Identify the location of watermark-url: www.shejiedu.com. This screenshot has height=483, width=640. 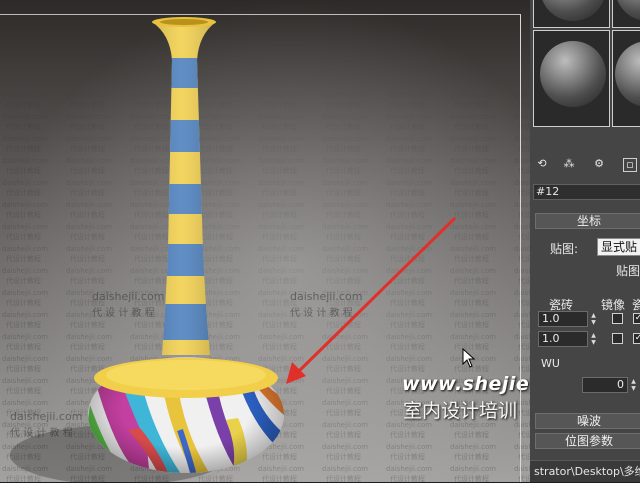
(466, 384).